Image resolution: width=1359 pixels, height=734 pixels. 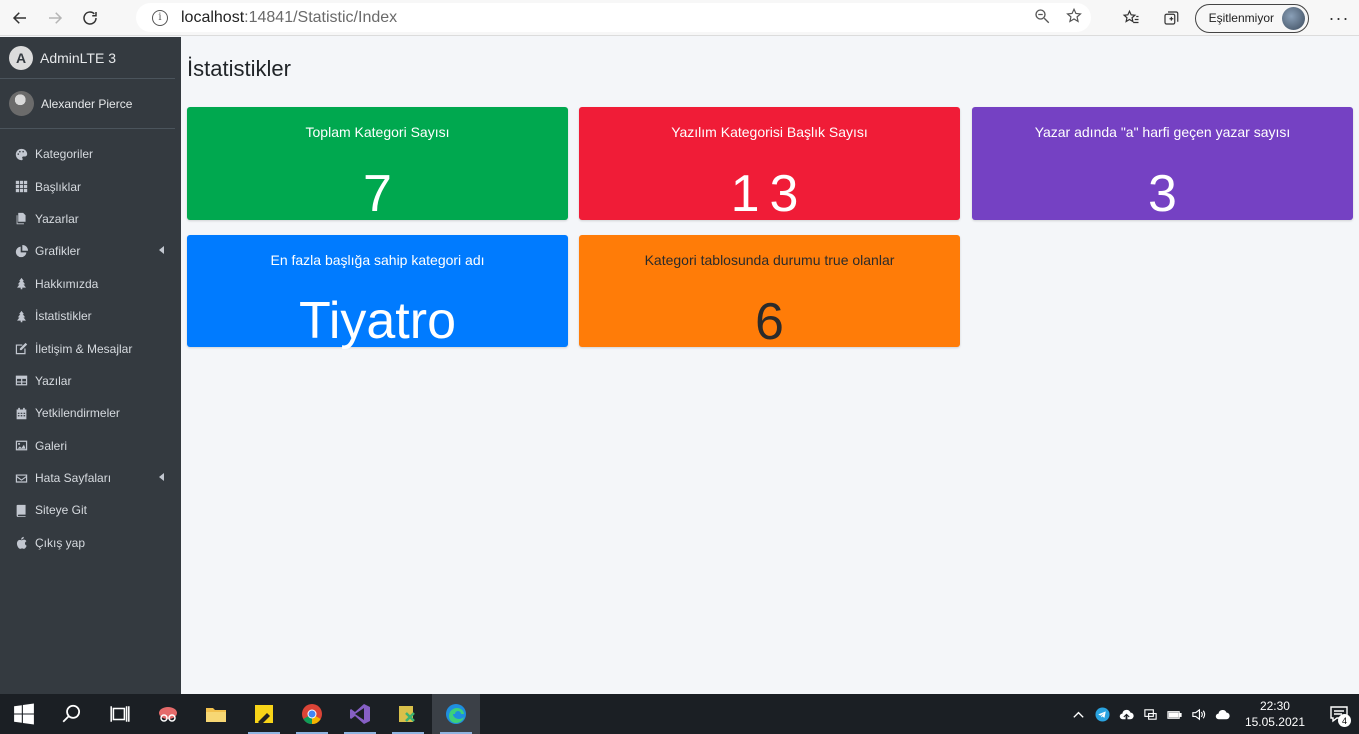 What do you see at coordinates (168, 714) in the screenshot?
I see `taskbar-app-snipping` at bounding box center [168, 714].